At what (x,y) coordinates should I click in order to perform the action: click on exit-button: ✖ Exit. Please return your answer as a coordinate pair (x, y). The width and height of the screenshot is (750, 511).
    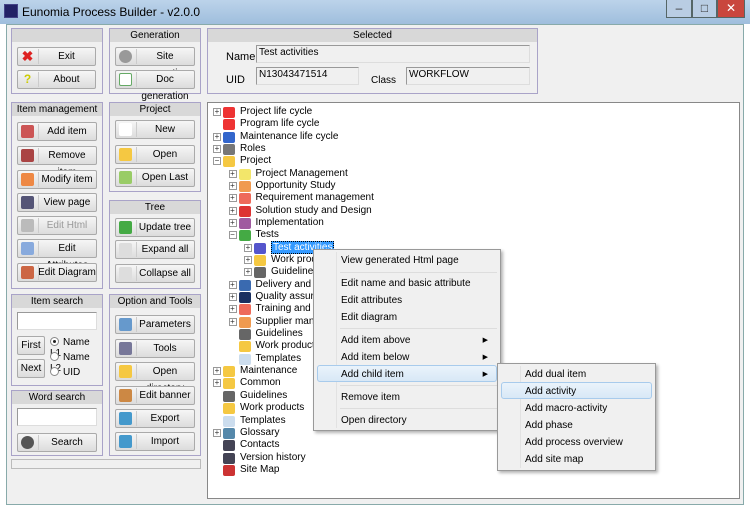
    Looking at the image, I should click on (56, 56).